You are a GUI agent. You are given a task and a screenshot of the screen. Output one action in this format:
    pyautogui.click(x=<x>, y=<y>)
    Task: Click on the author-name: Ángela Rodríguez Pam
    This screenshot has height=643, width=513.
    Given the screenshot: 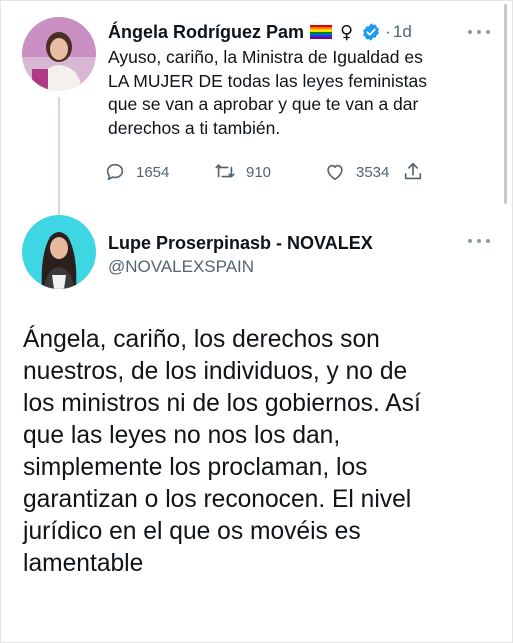 What is the action you would take?
    pyautogui.click(x=206, y=32)
    